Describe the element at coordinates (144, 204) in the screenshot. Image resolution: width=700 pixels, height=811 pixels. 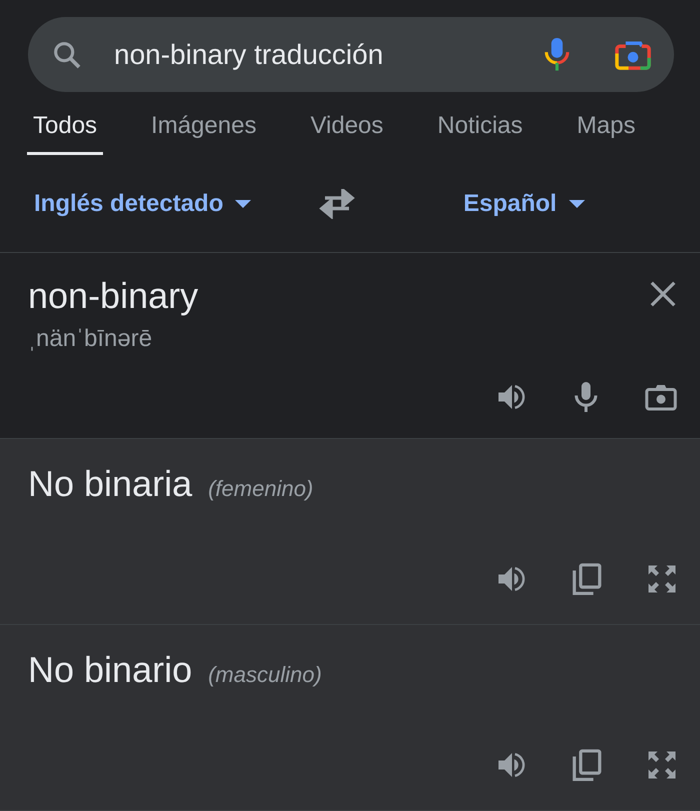
I see `source-language-button: Inglés detectado` at that location.